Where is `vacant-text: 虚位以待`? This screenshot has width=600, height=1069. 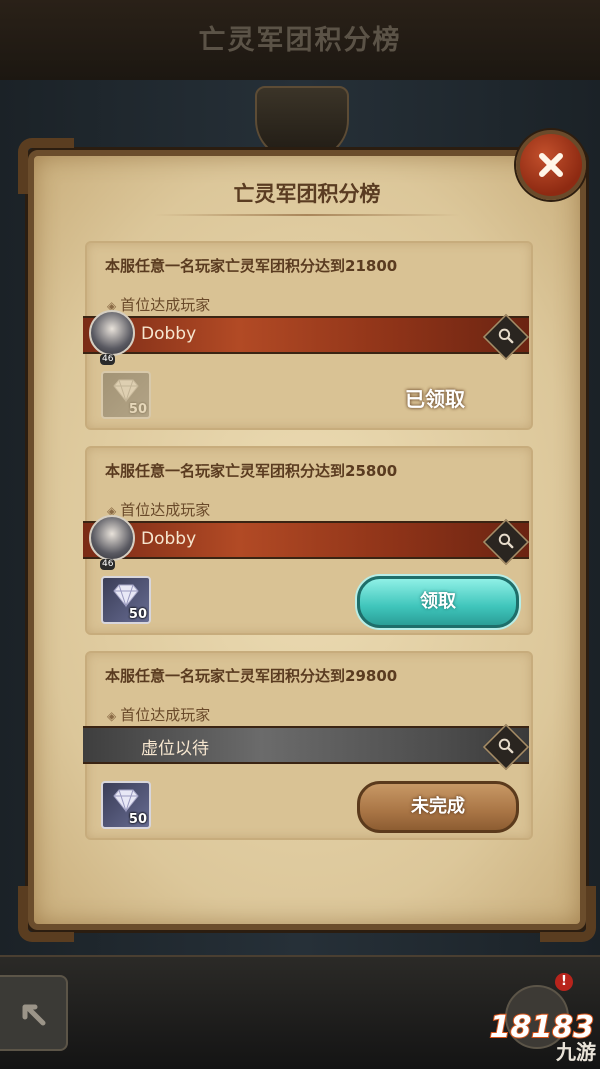
vacant-text: 虚位以待 is located at coordinates (175, 749).